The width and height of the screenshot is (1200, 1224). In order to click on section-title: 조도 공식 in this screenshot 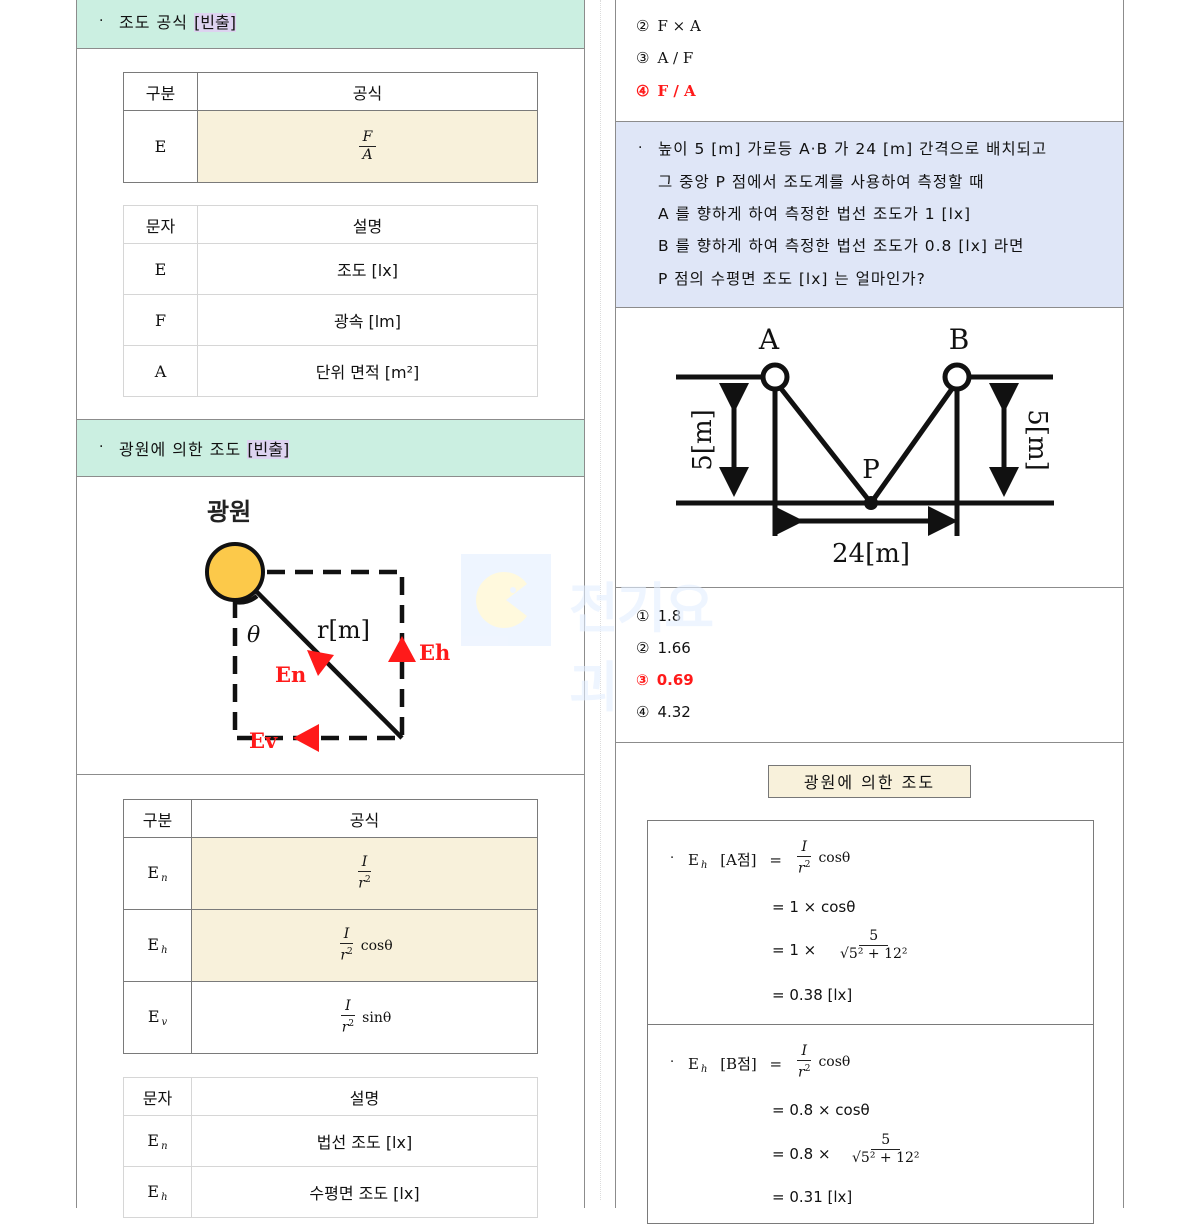, I will do `click(153, 22)`.